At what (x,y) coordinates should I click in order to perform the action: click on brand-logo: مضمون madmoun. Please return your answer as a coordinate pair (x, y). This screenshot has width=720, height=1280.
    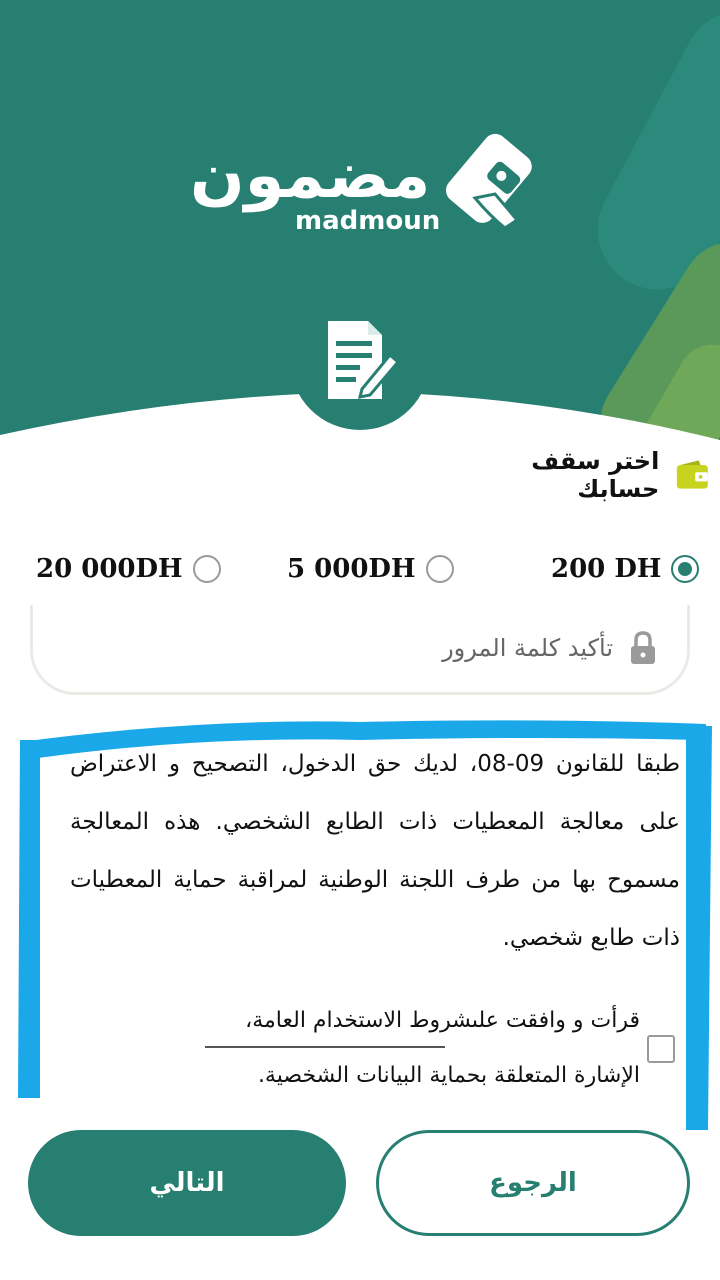
    Looking at the image, I should click on (362, 185).